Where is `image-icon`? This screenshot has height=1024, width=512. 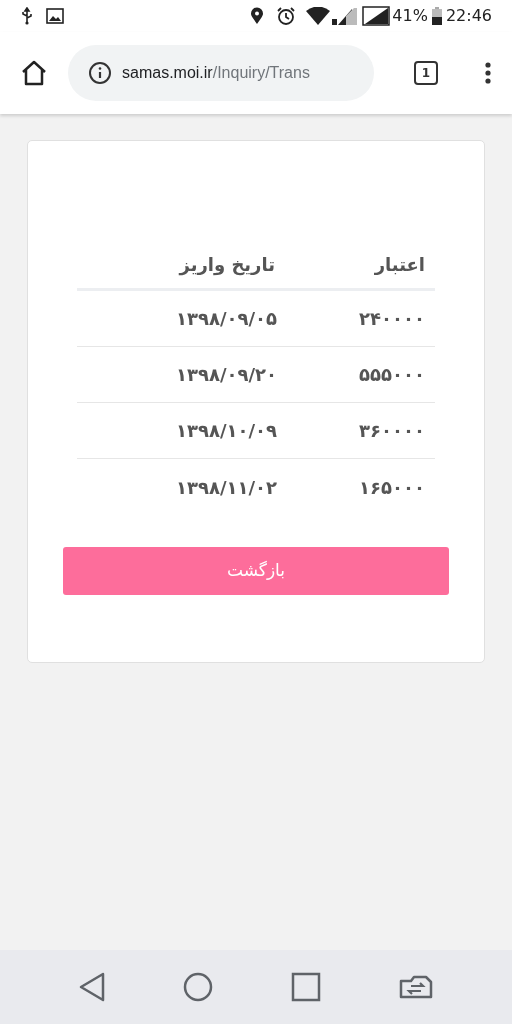
image-icon is located at coordinates (55, 16).